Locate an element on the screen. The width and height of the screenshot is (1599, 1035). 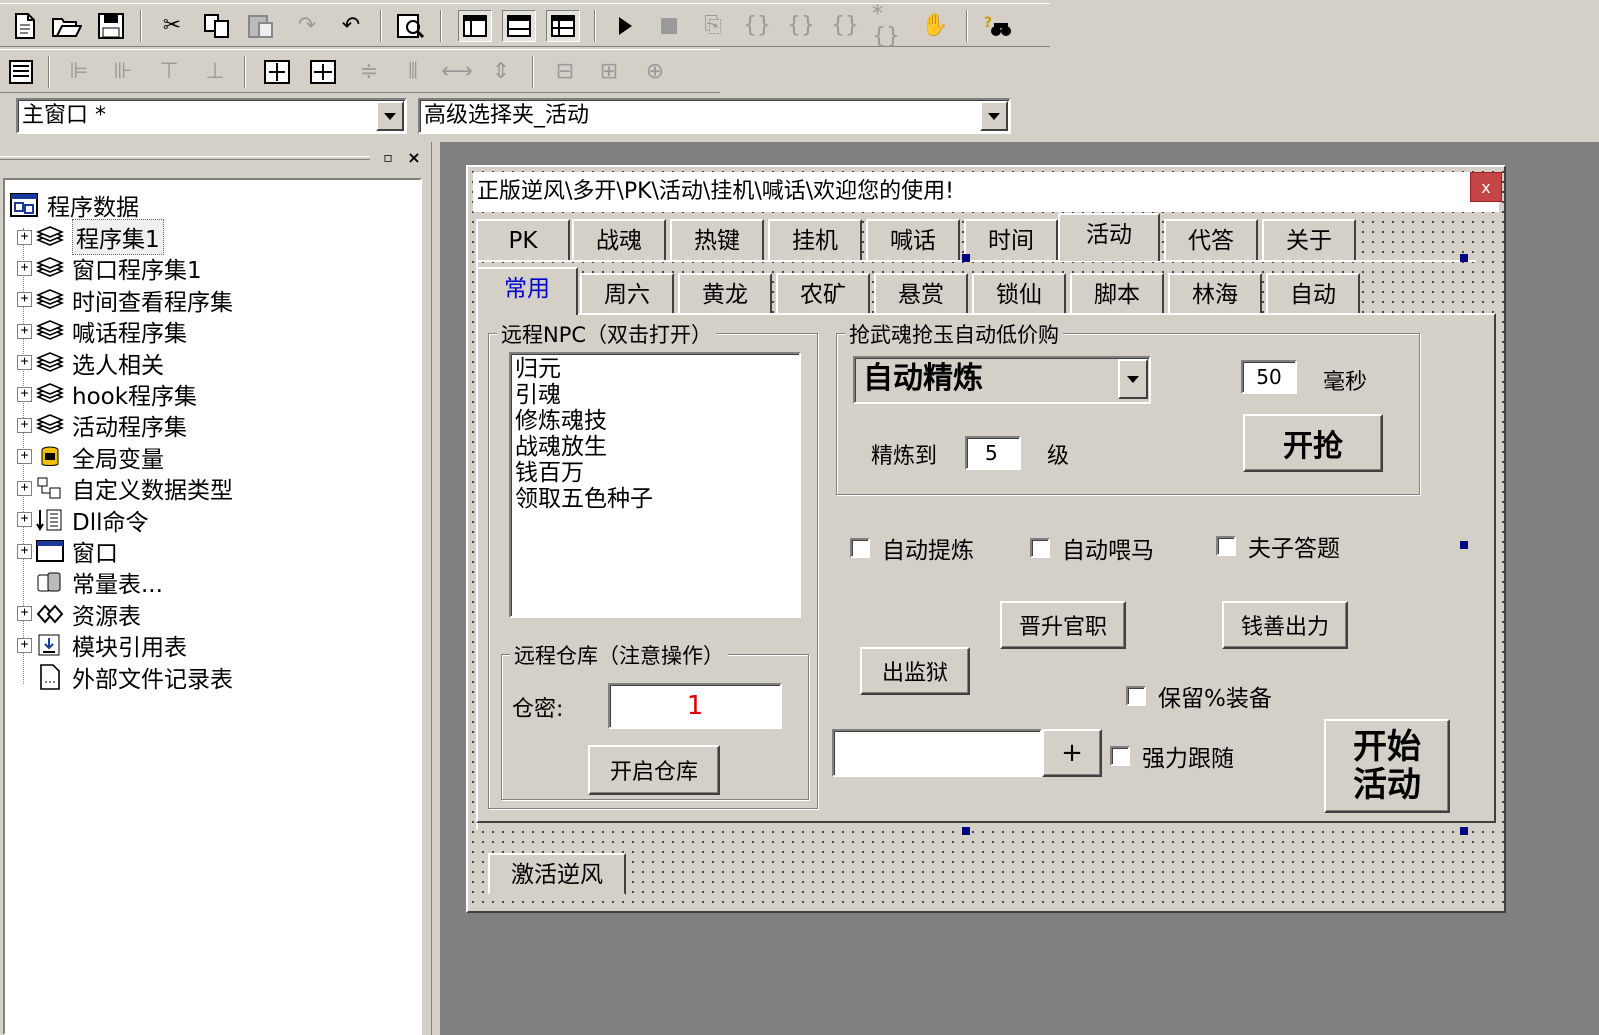
center-v-icon: ⫴ is located at coordinates (413, 72).